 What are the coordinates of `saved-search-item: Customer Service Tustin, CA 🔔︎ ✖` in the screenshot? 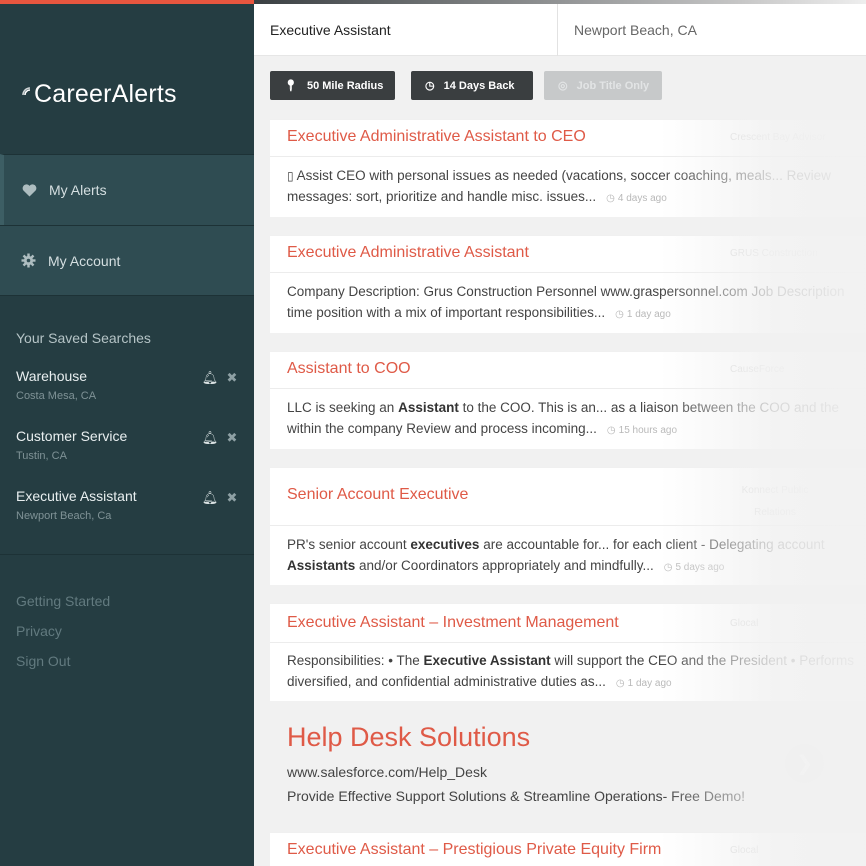 It's located at (129, 445).